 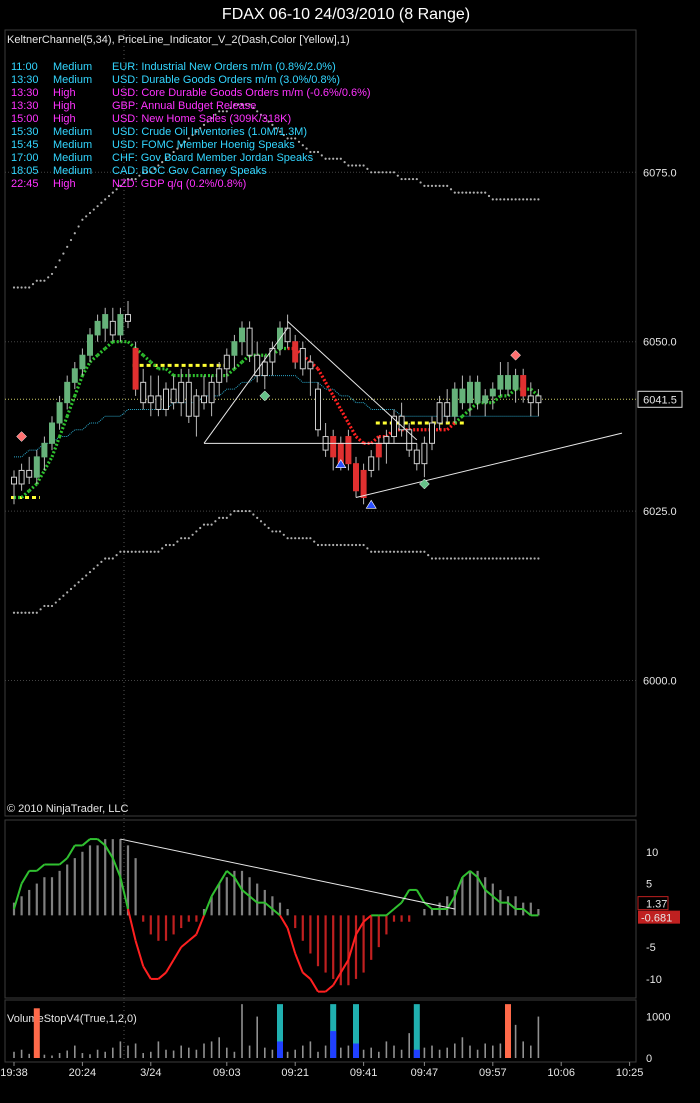 What do you see at coordinates (337, 1032) in the screenshot?
I see `volume-panel: VolumeStopV4(True,1,2,0) 1000 0` at bounding box center [337, 1032].